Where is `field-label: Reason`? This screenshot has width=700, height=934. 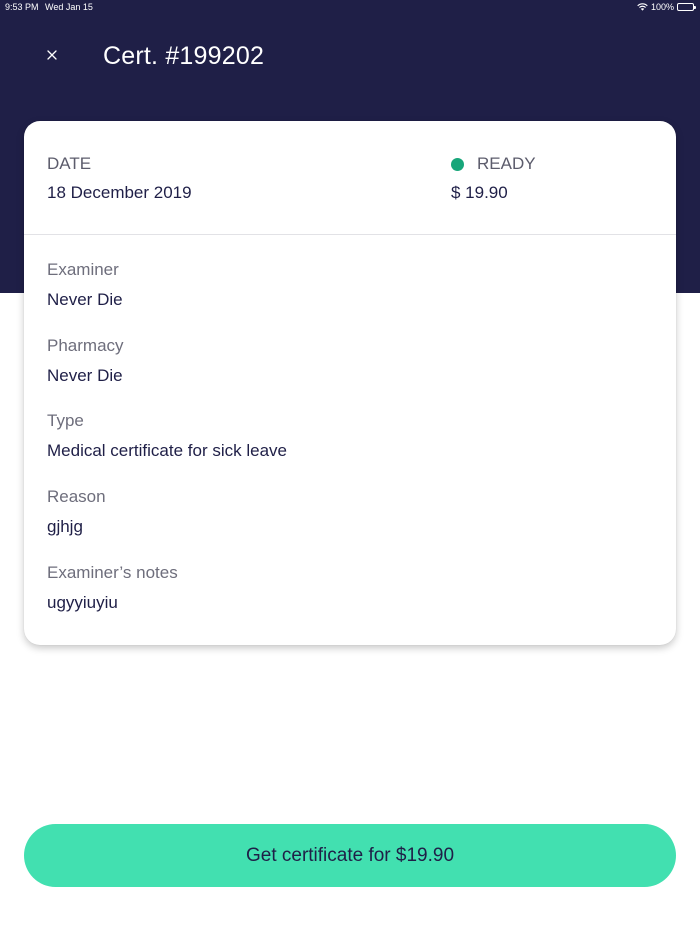
field-label: Reason is located at coordinates (76, 496).